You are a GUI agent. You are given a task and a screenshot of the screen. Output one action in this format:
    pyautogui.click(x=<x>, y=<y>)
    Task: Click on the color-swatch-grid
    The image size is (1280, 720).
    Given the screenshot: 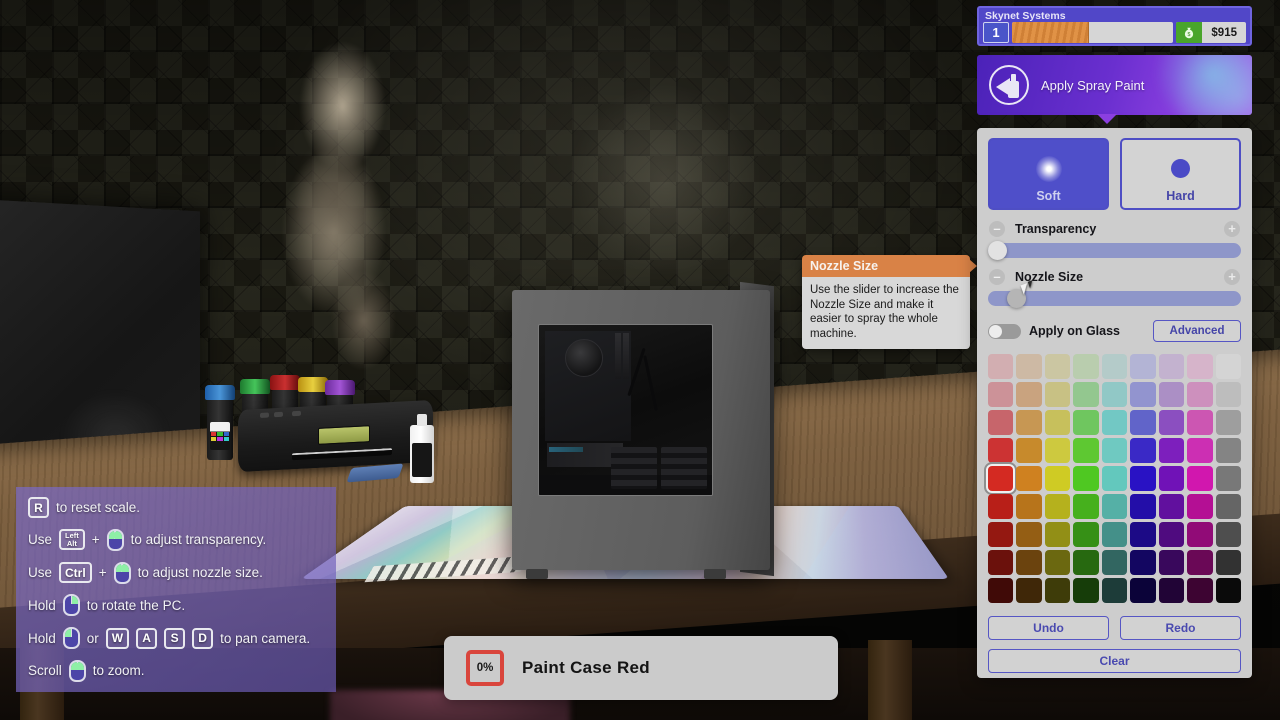 What is the action you would take?
    pyautogui.click(x=1112, y=478)
    